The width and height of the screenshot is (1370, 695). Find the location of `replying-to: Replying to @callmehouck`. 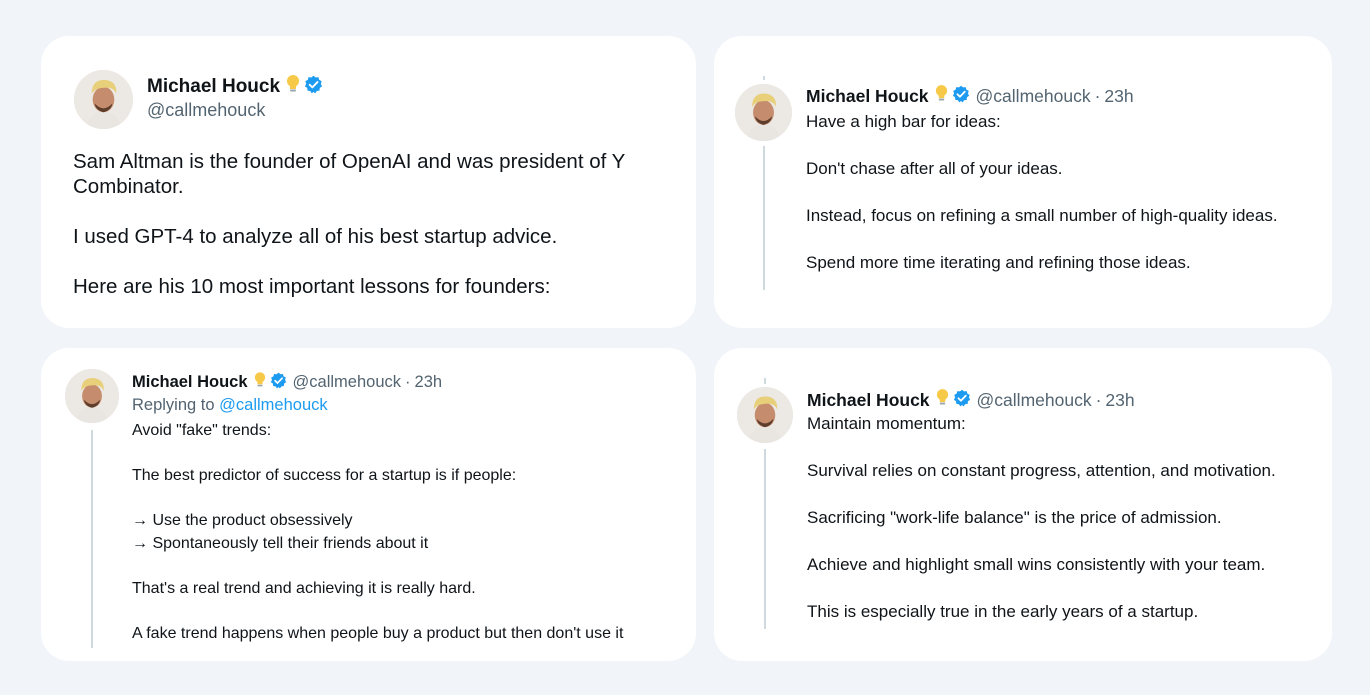

replying-to: Replying to @callmehouck is located at coordinates (230, 405).